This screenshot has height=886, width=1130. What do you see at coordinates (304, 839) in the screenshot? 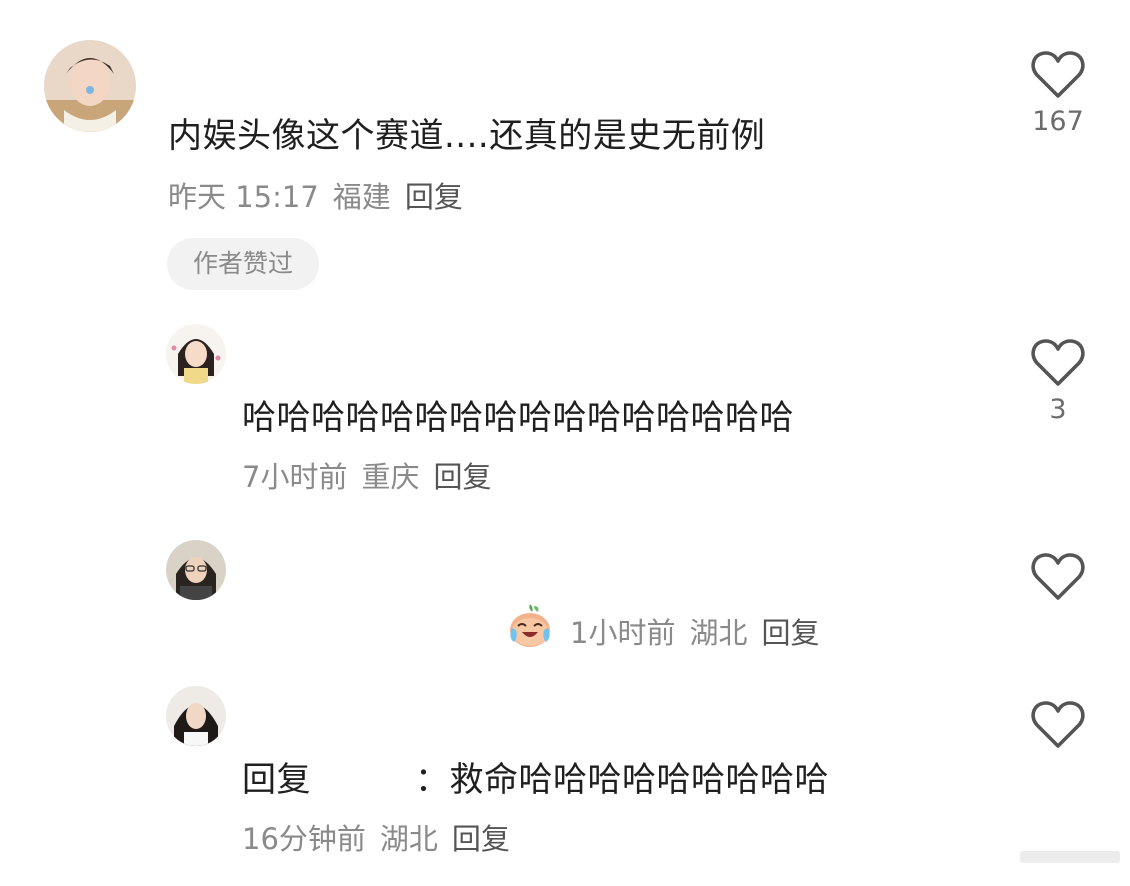
I see `comment-time: 16分钟前` at bounding box center [304, 839].